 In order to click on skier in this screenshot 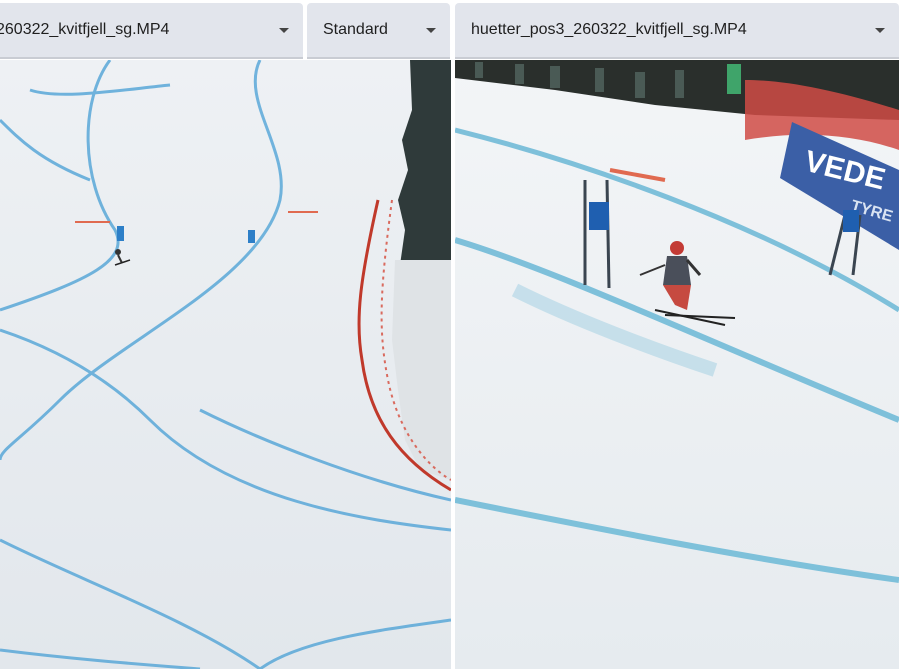, I will do `click(118, 252)`.